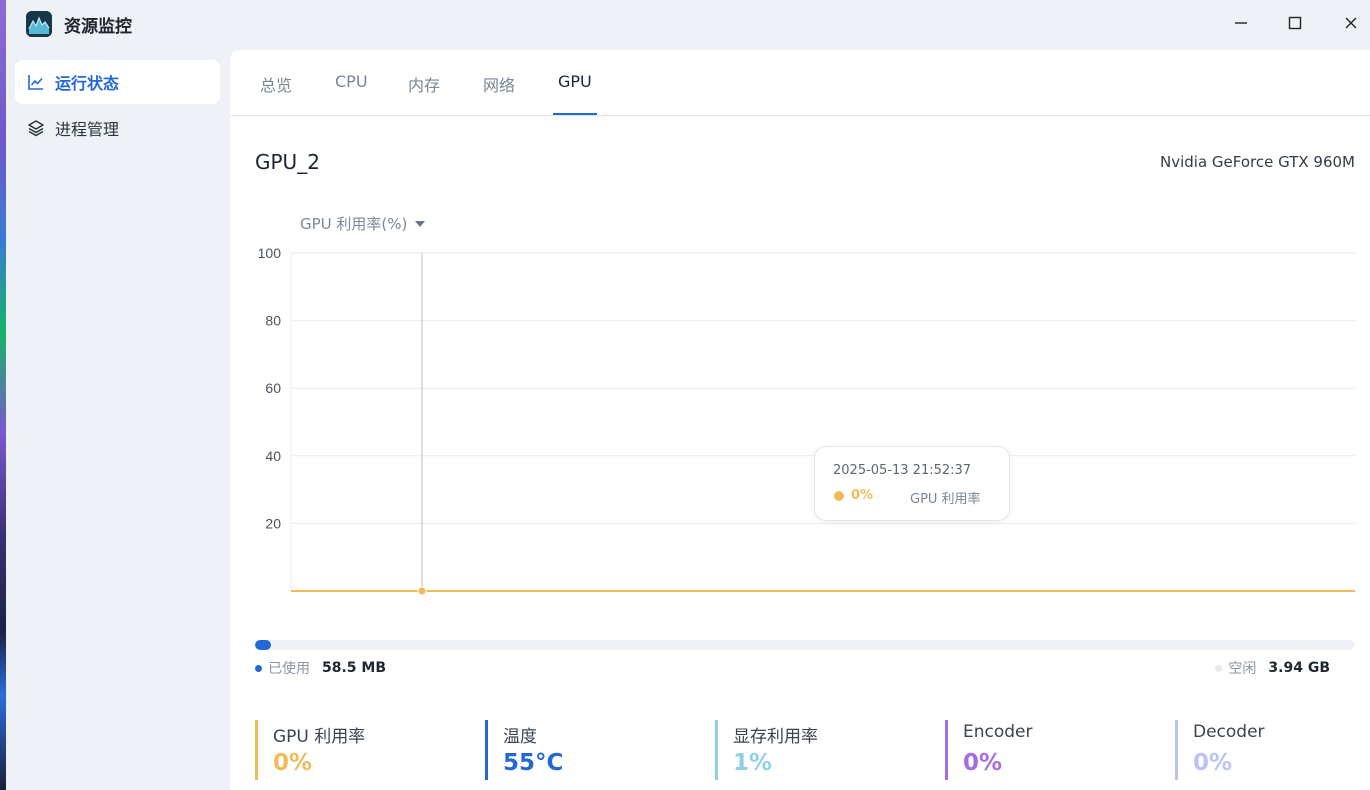 Image resolution: width=1370 pixels, height=790 pixels. I want to click on free-dot, so click(1219, 668).